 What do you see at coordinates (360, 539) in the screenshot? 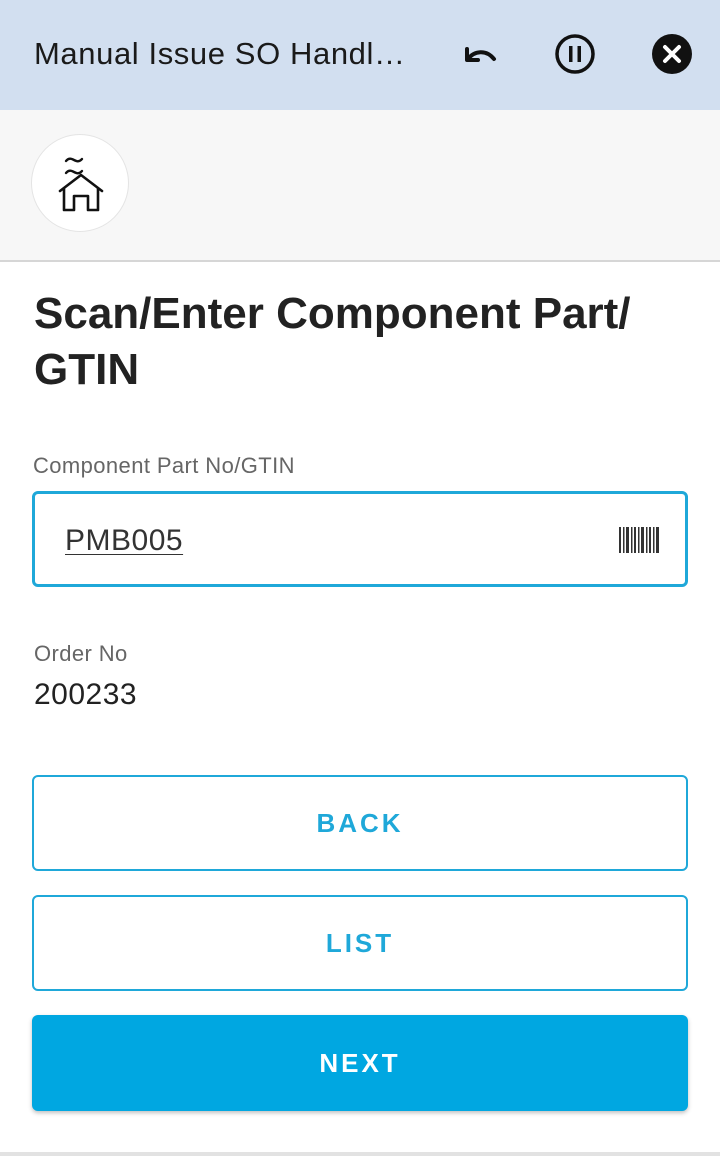
I see `component-part-input: PMB005` at bounding box center [360, 539].